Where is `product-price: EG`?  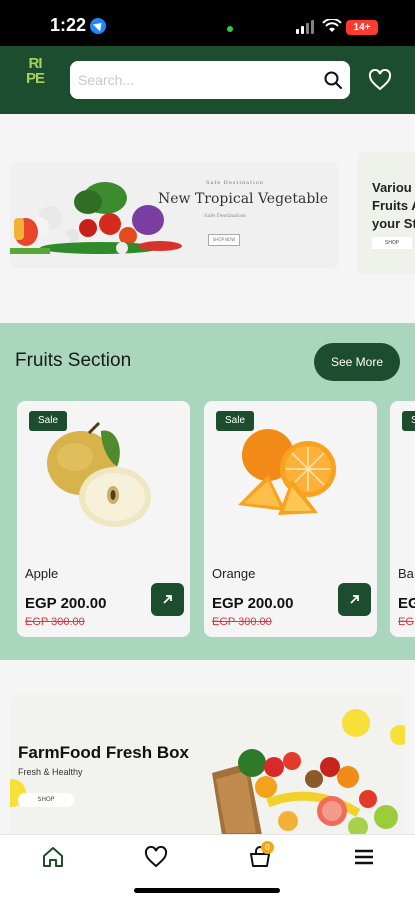
product-price: EG is located at coordinates (406, 603).